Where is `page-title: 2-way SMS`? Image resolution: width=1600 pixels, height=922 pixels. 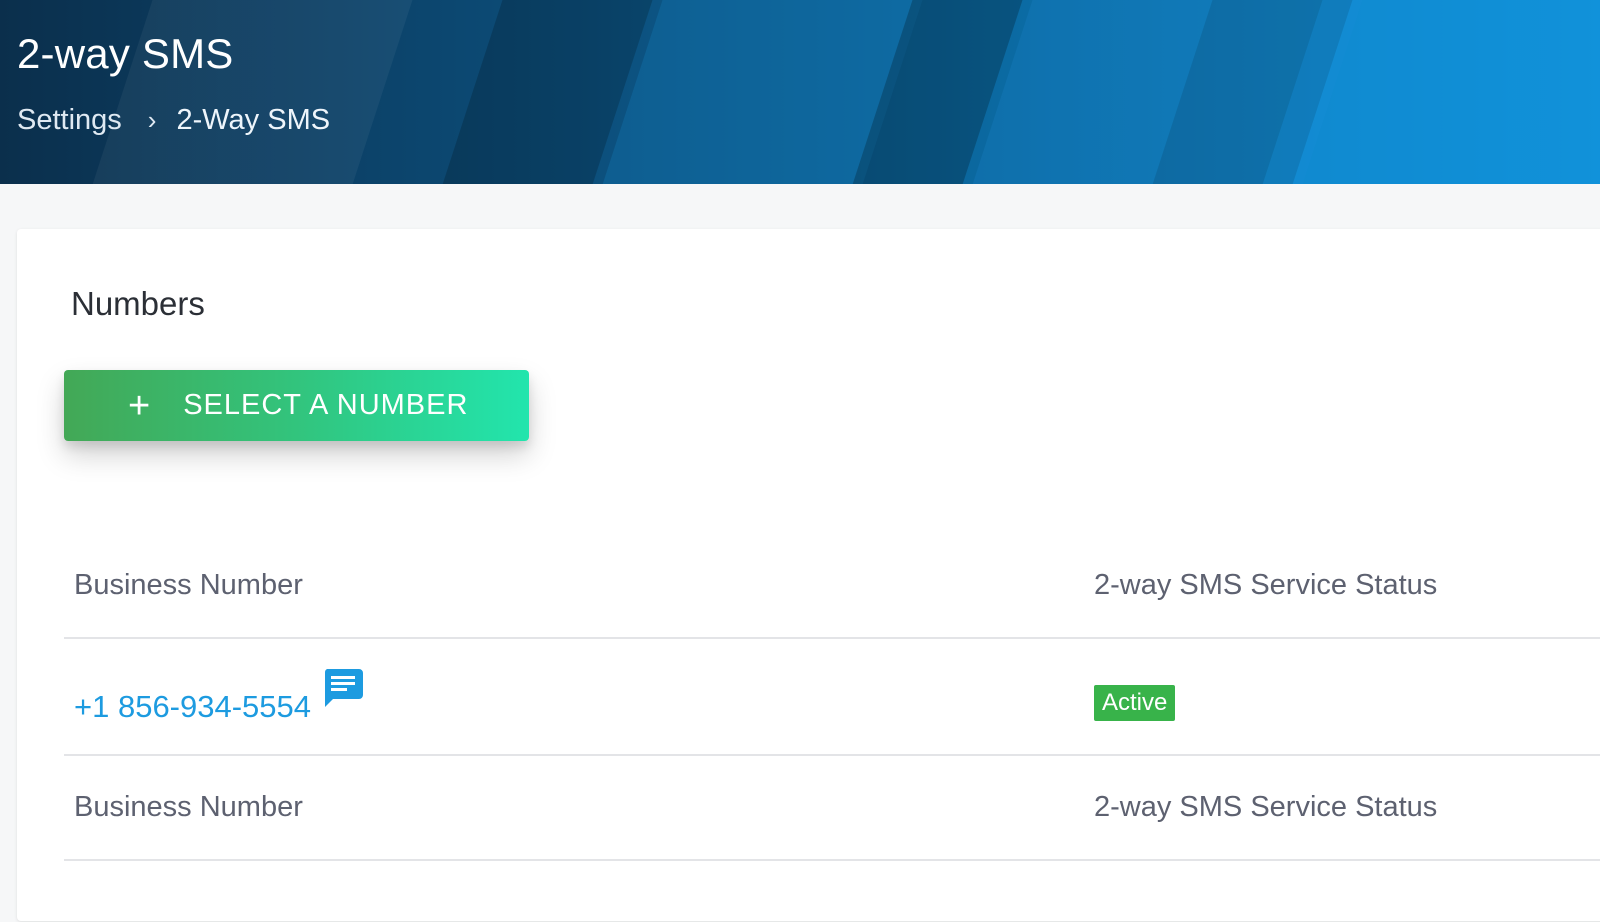 page-title: 2-way SMS is located at coordinates (125, 53).